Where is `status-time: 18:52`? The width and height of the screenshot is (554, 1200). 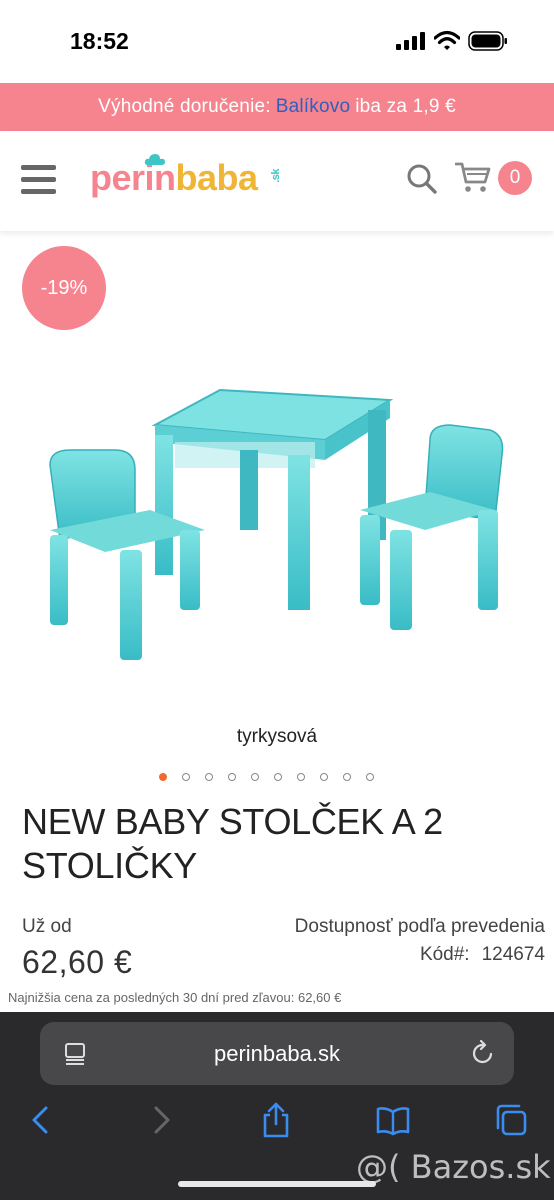 status-time: 18:52 is located at coordinates (99, 41).